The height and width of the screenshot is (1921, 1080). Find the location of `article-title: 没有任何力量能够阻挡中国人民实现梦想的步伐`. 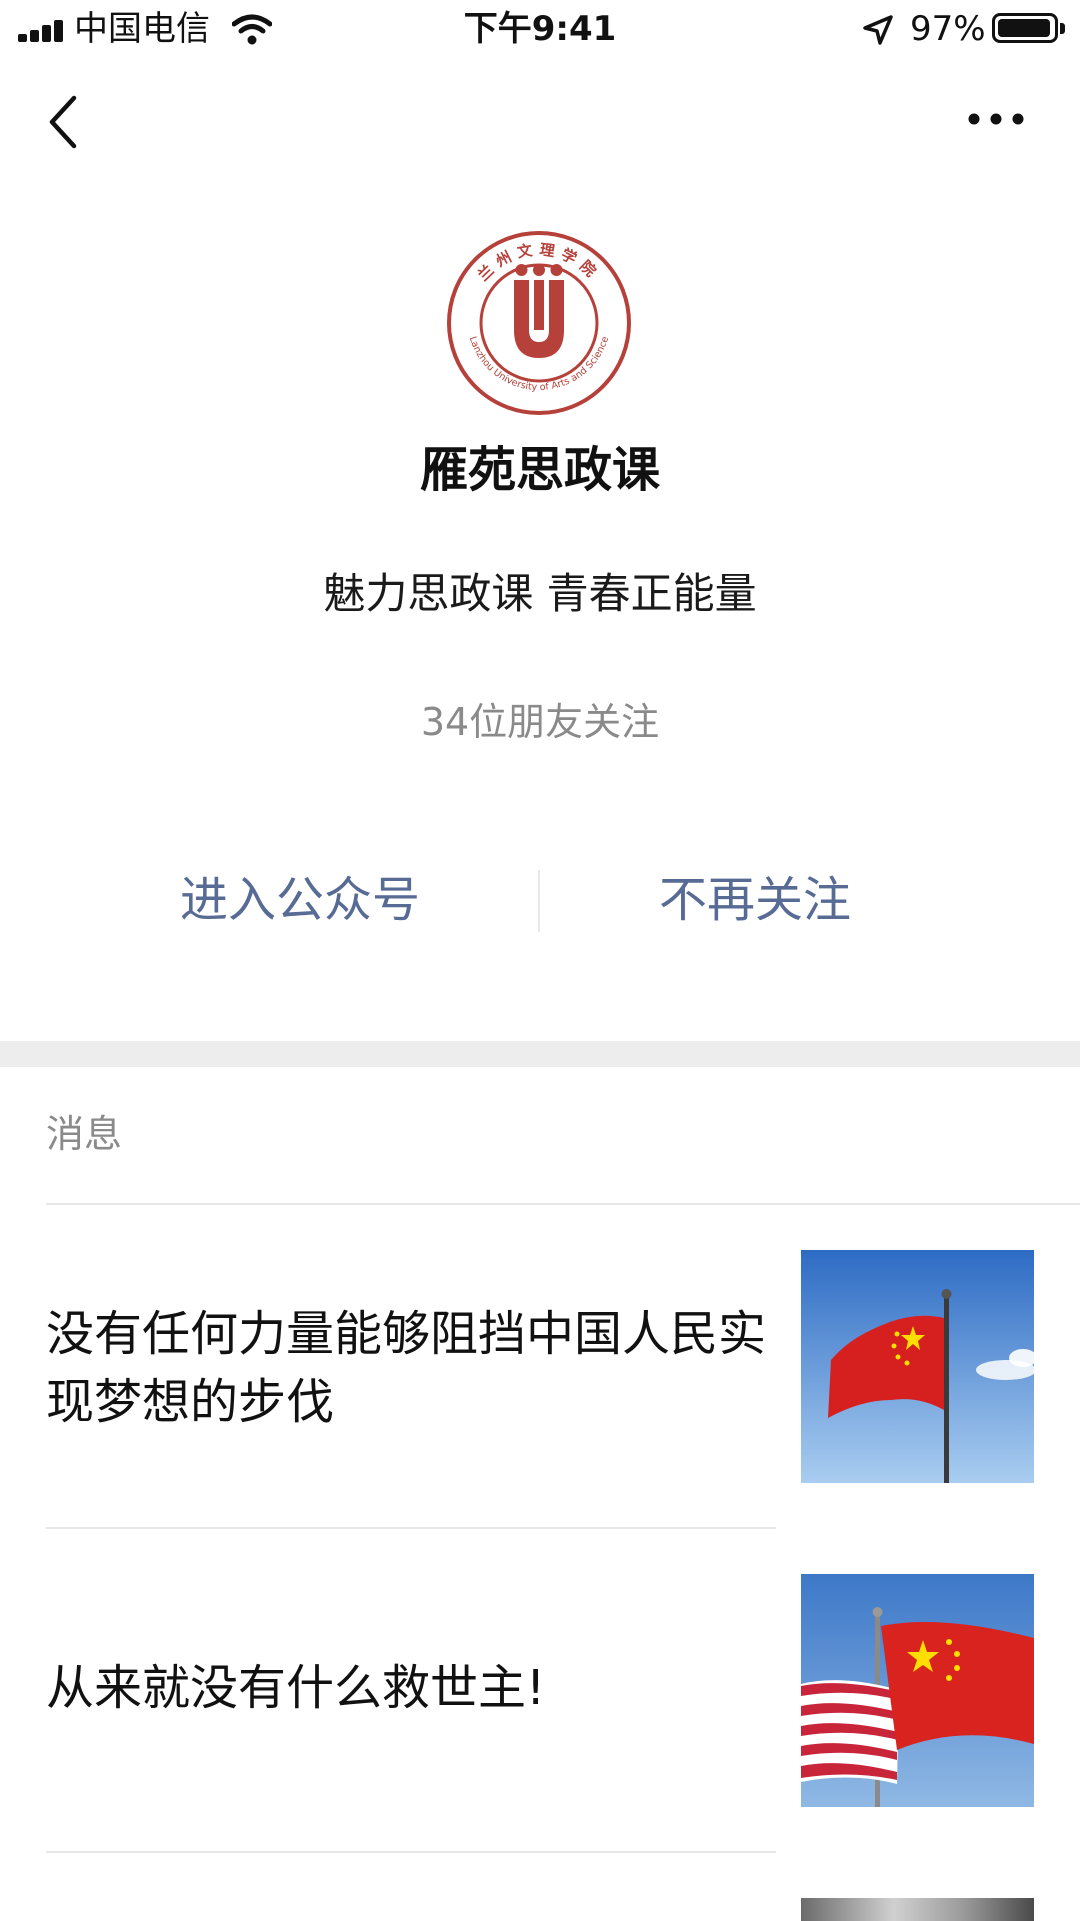

article-title: 没有任何力量能够阻挡中国人民实现梦想的步伐 is located at coordinates (406, 1368).